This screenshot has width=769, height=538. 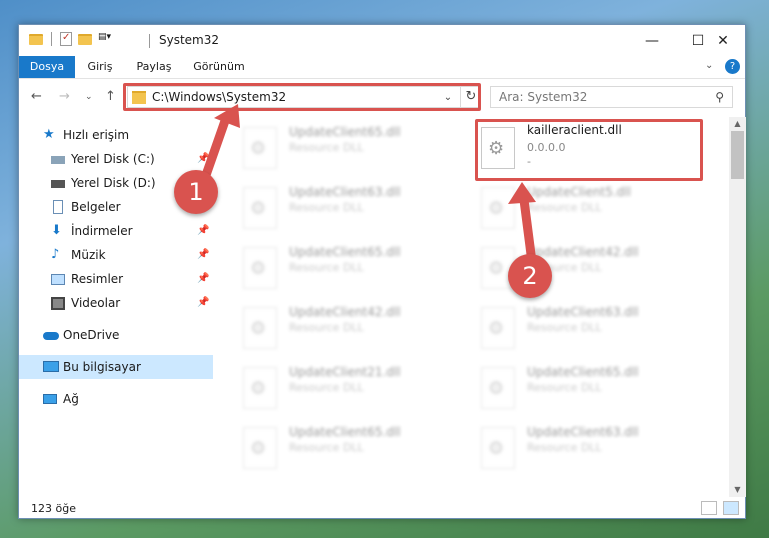 I want to click on step-2-badge: 2, so click(x=530, y=276).